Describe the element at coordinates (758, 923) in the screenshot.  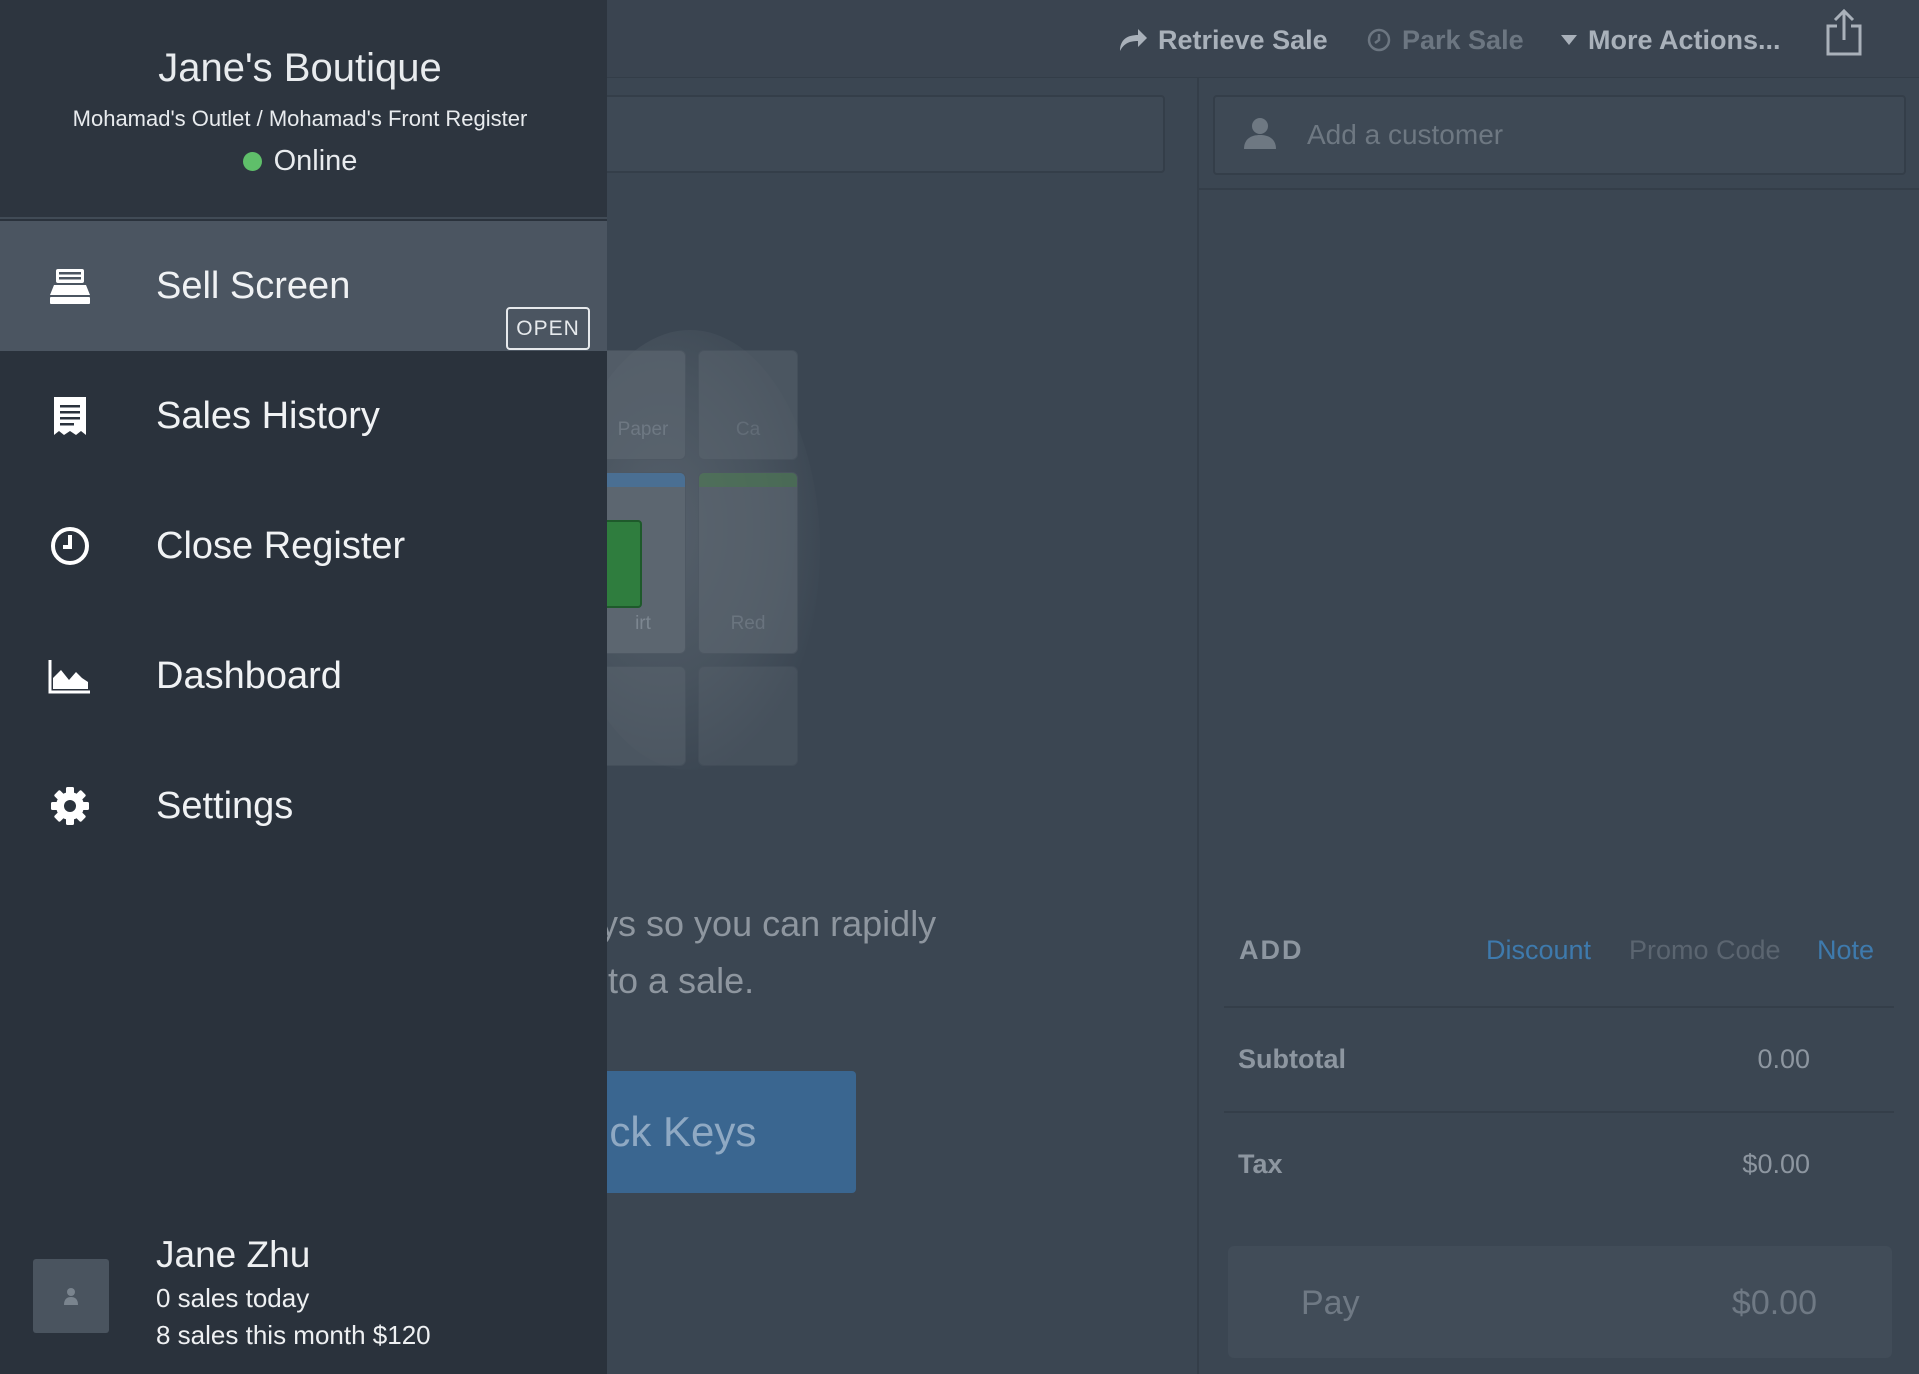
I see `help-line: eys so you can rapidly` at that location.